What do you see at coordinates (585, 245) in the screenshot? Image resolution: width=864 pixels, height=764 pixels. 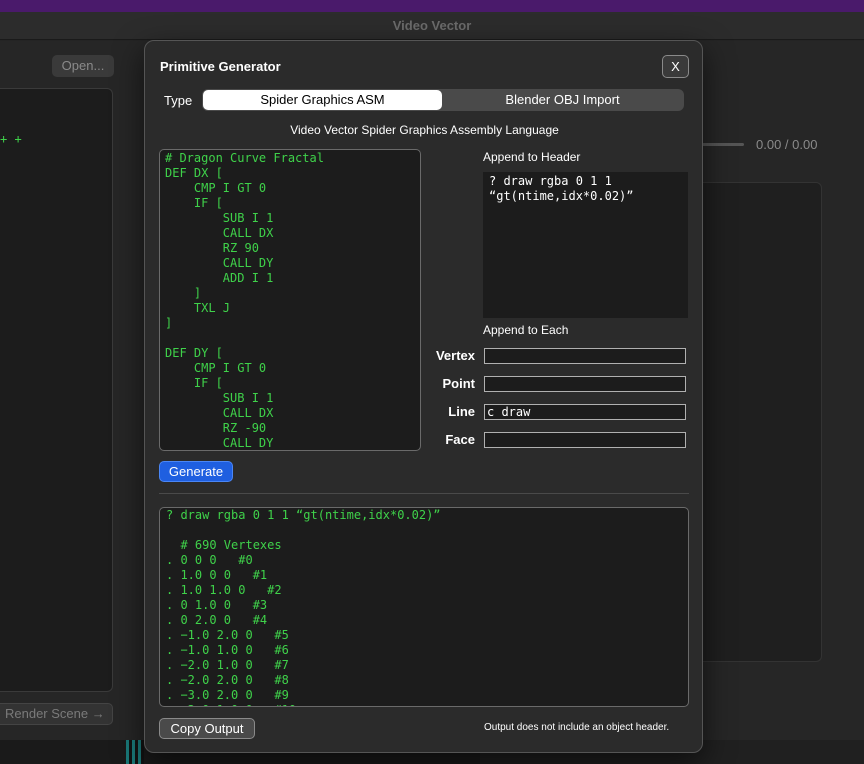 I see `append-header-textarea: ? draw rgba 0 1 1 “gt(ntime,idx*0.02)”` at bounding box center [585, 245].